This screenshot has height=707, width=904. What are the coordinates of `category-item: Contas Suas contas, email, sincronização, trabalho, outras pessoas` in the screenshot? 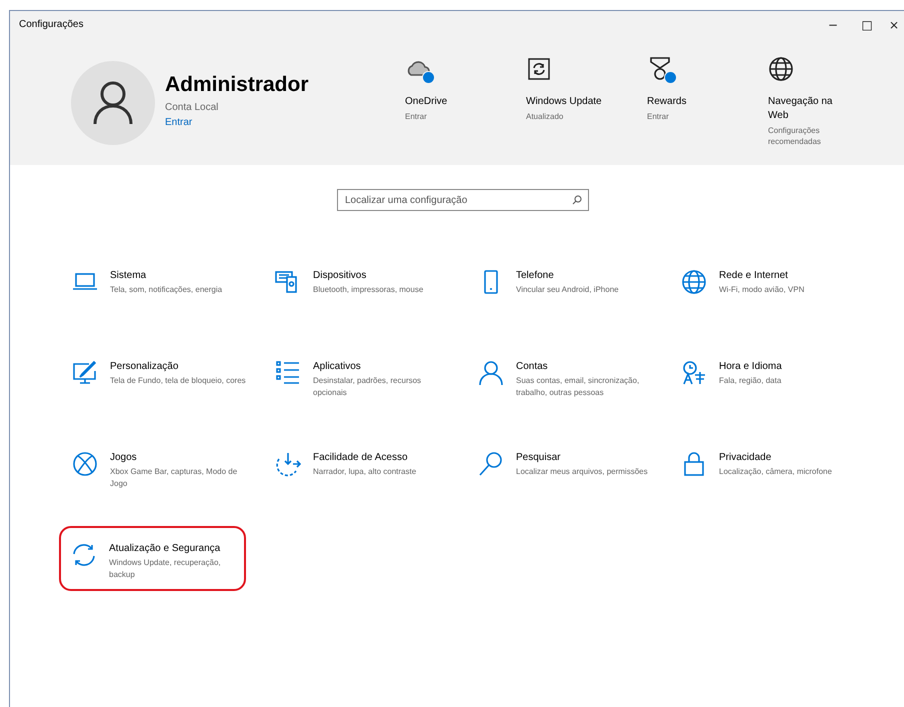 It's located at (572, 376).